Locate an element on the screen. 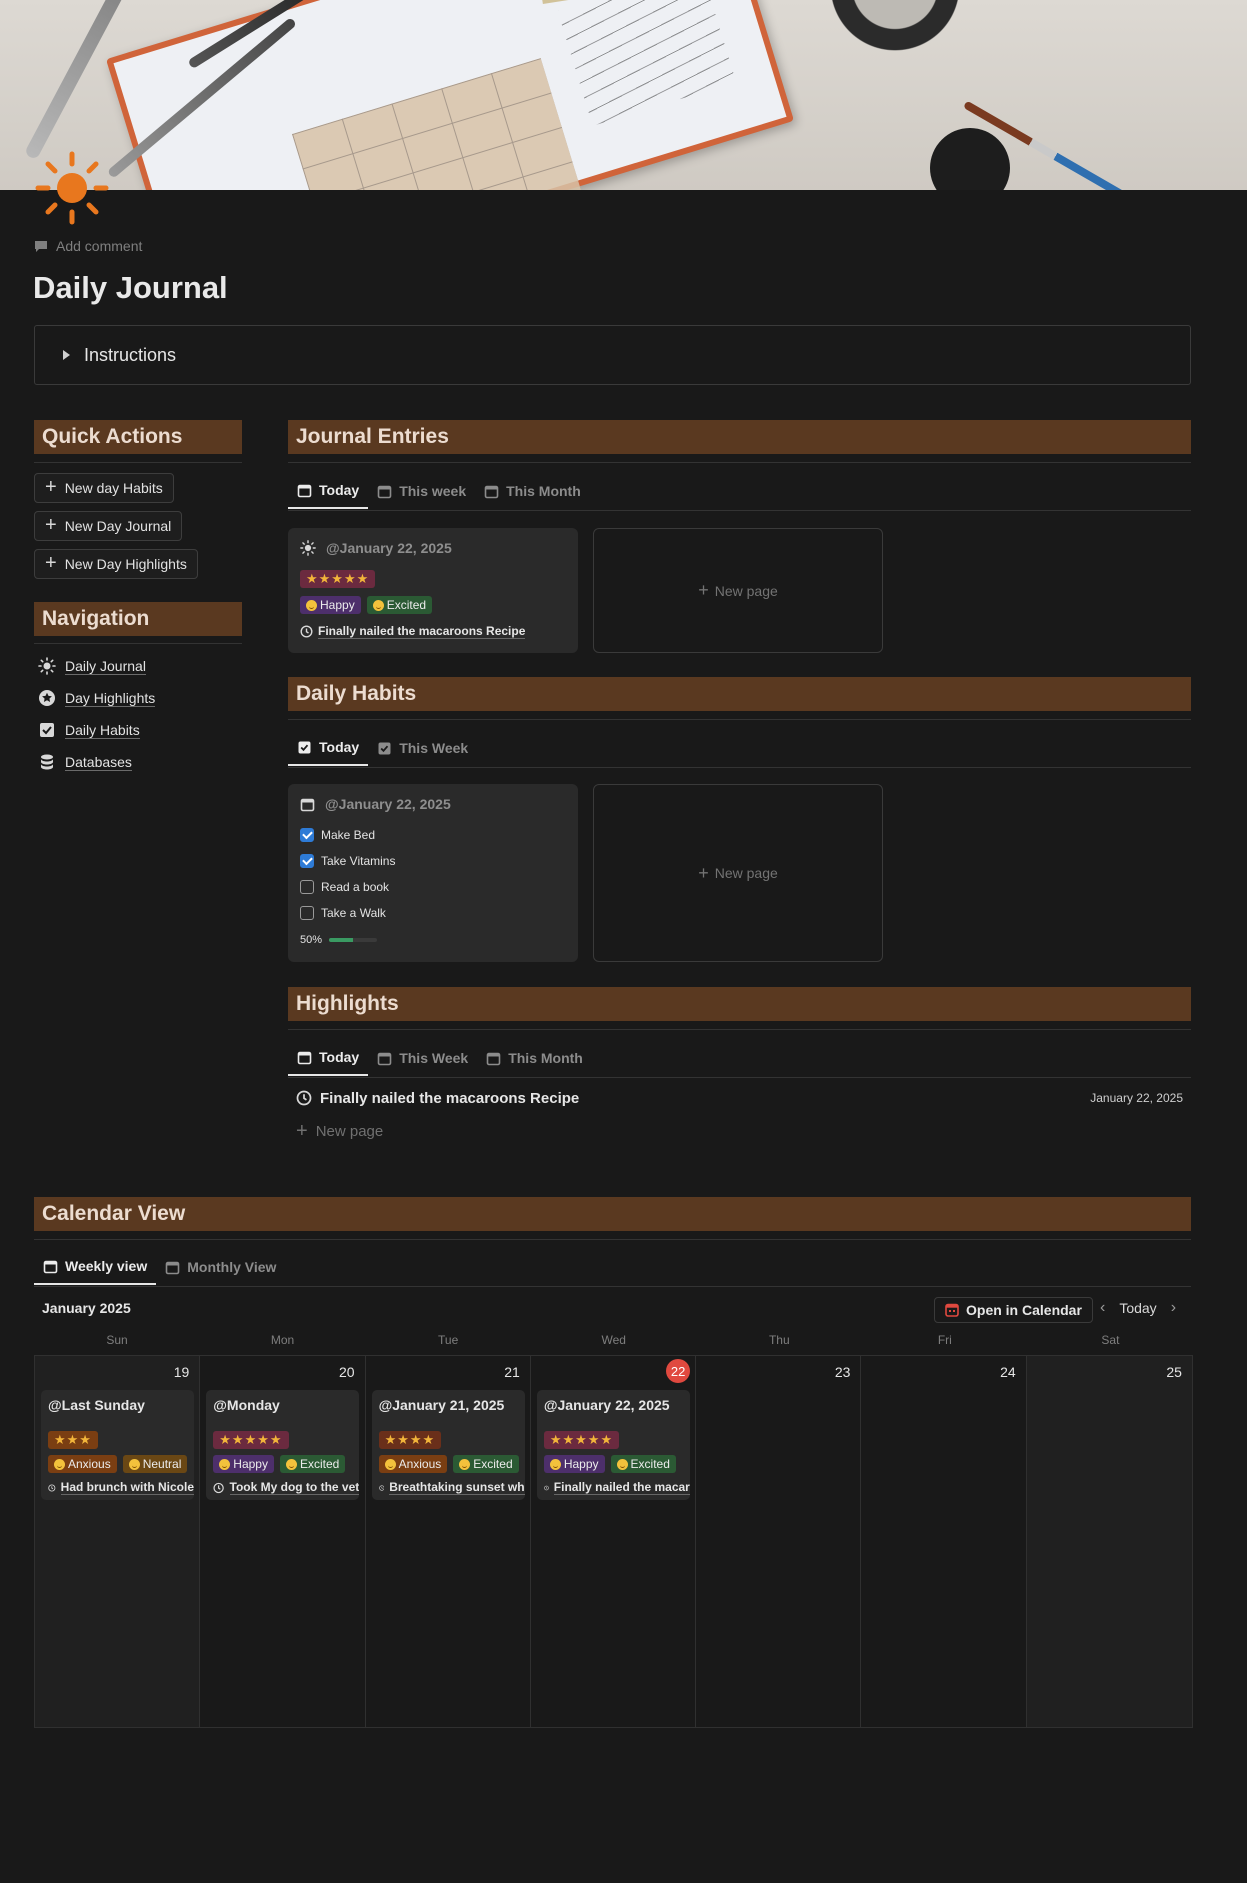 This screenshot has height=1883, width=1247. comment-icon is located at coordinates (41, 246).